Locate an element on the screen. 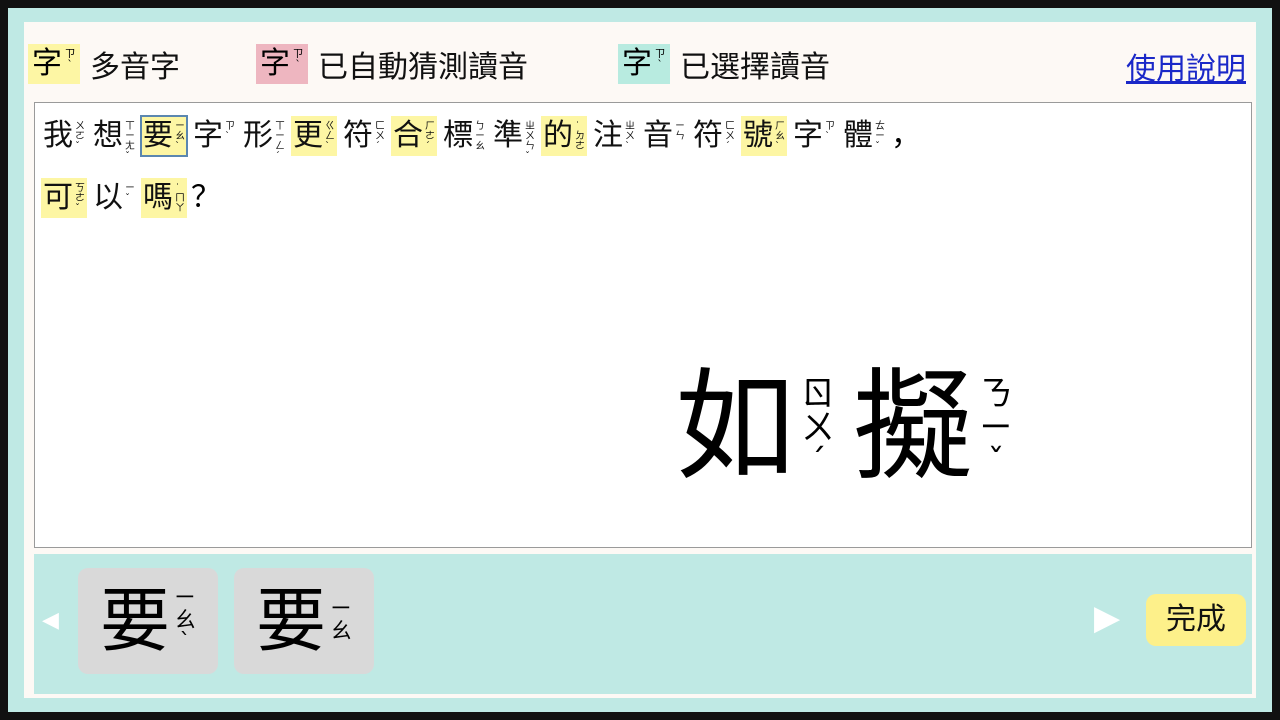  text-char: 標ㄅㄧㄠ is located at coordinates (464, 136).